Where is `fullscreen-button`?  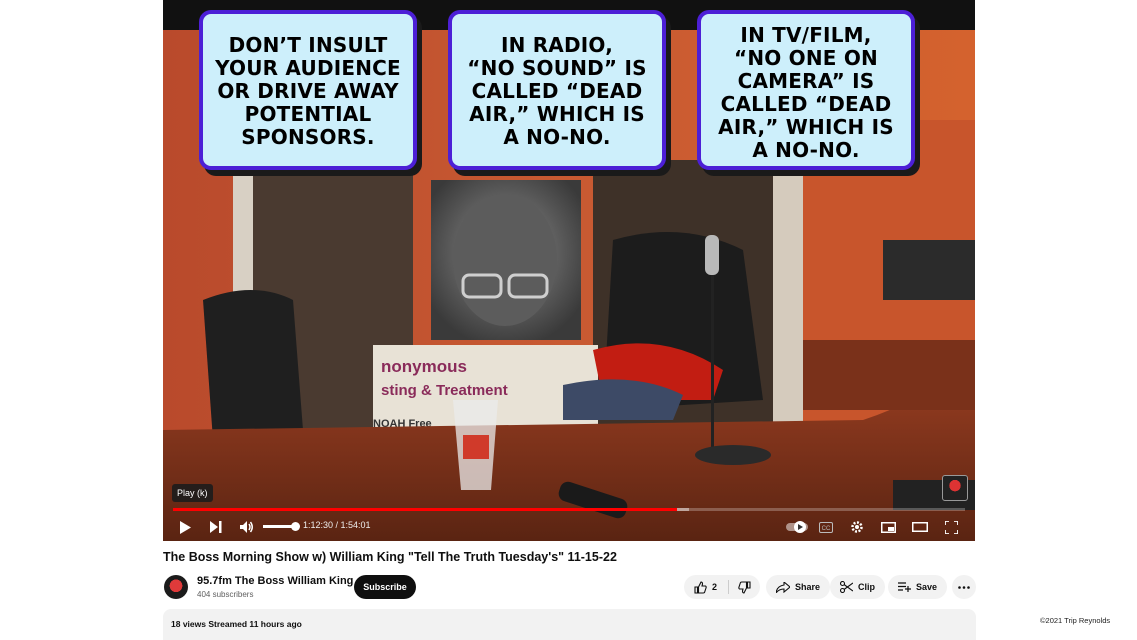
fullscreen-button is located at coordinates (951, 527).